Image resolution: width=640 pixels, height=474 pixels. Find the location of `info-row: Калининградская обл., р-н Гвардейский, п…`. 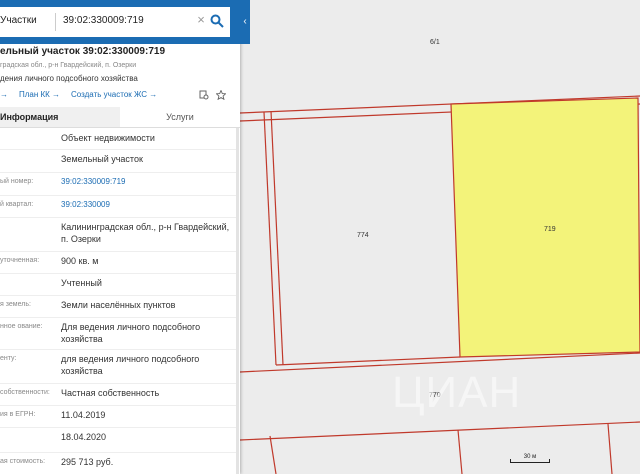

info-row: Калининградская обл., р-н Гвардейский, п… is located at coordinates (118, 234).